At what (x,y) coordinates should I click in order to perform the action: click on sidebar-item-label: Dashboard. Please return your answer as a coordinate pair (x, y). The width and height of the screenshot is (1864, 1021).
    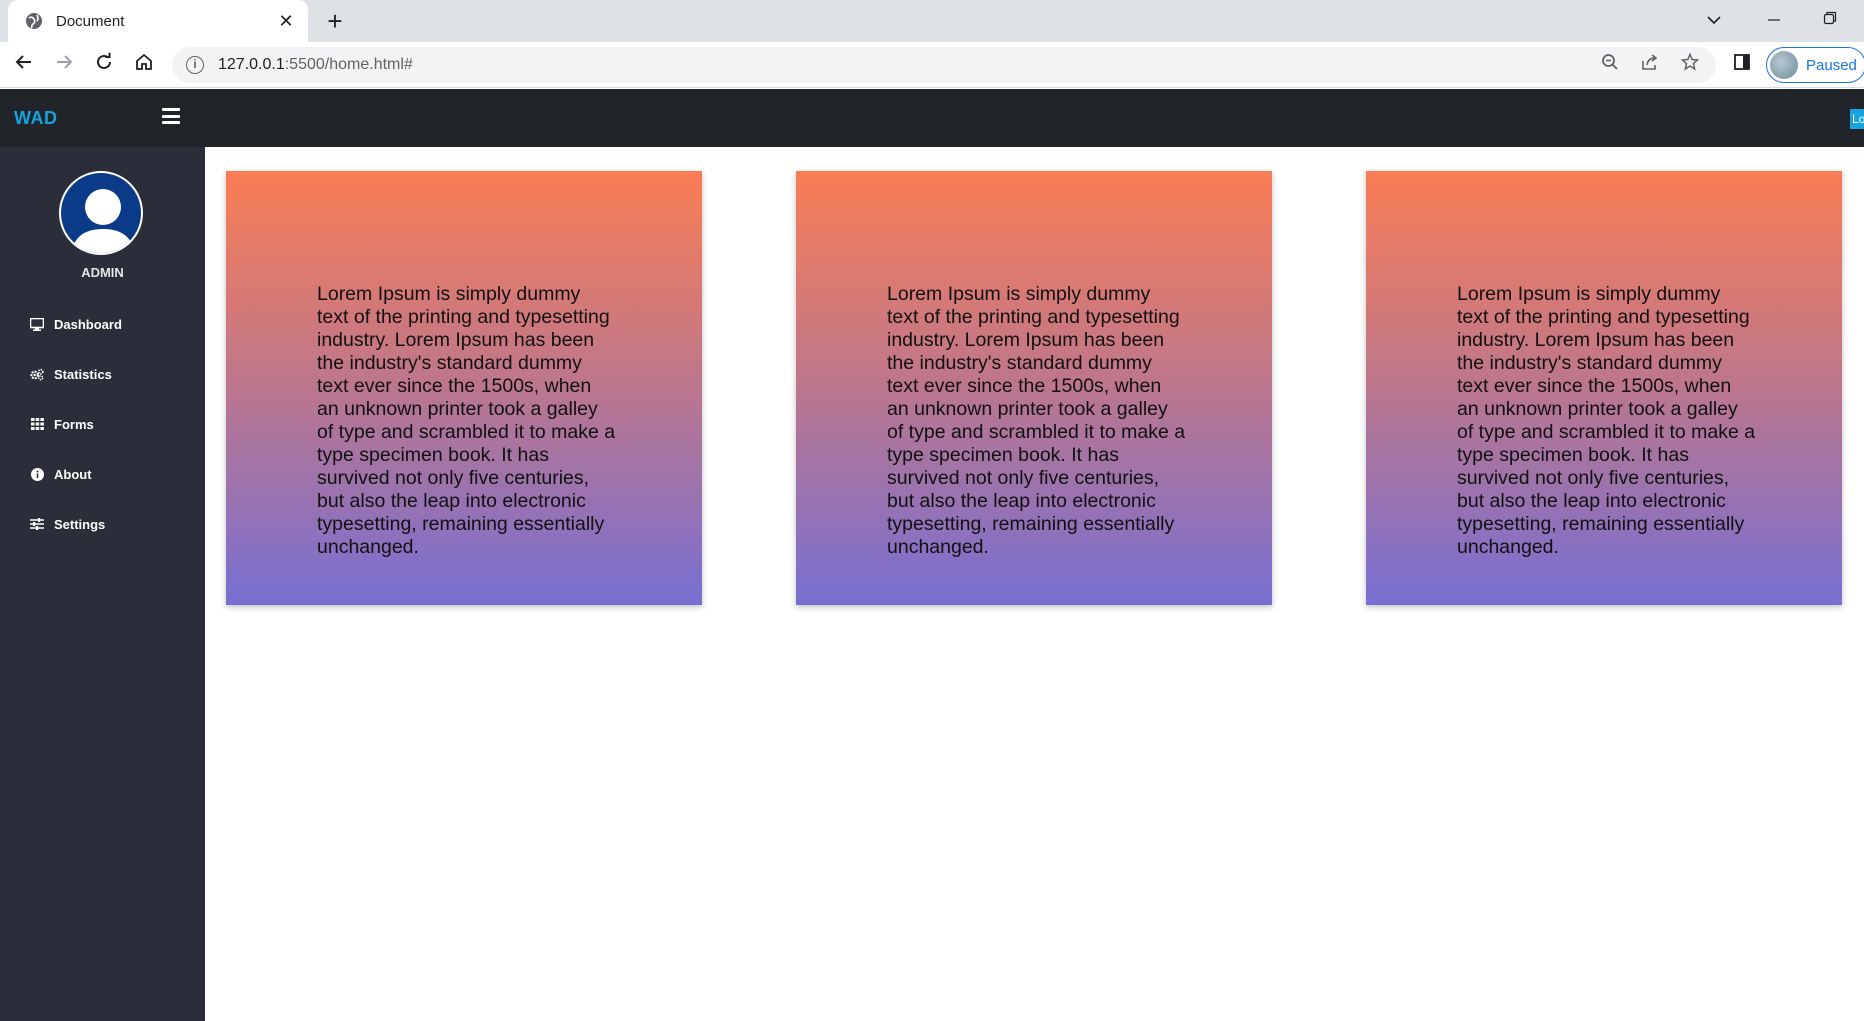
    Looking at the image, I should click on (88, 324).